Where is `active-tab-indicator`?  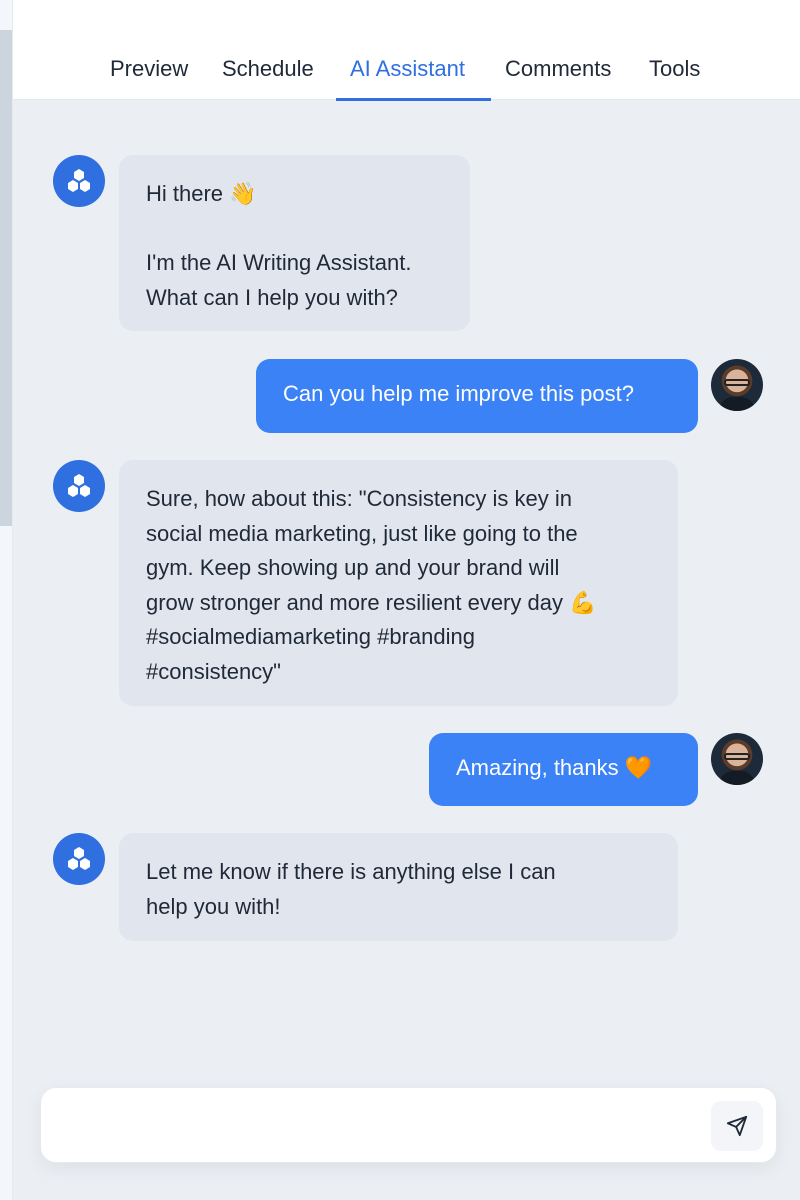 active-tab-indicator is located at coordinates (413, 99).